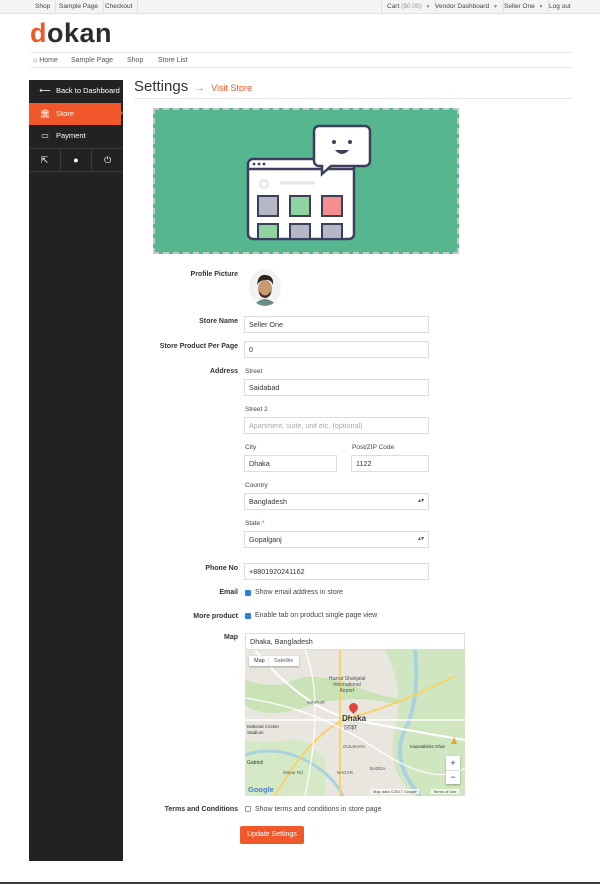  What do you see at coordinates (336, 324) in the screenshot?
I see `store-name-input: Seller One` at bounding box center [336, 324].